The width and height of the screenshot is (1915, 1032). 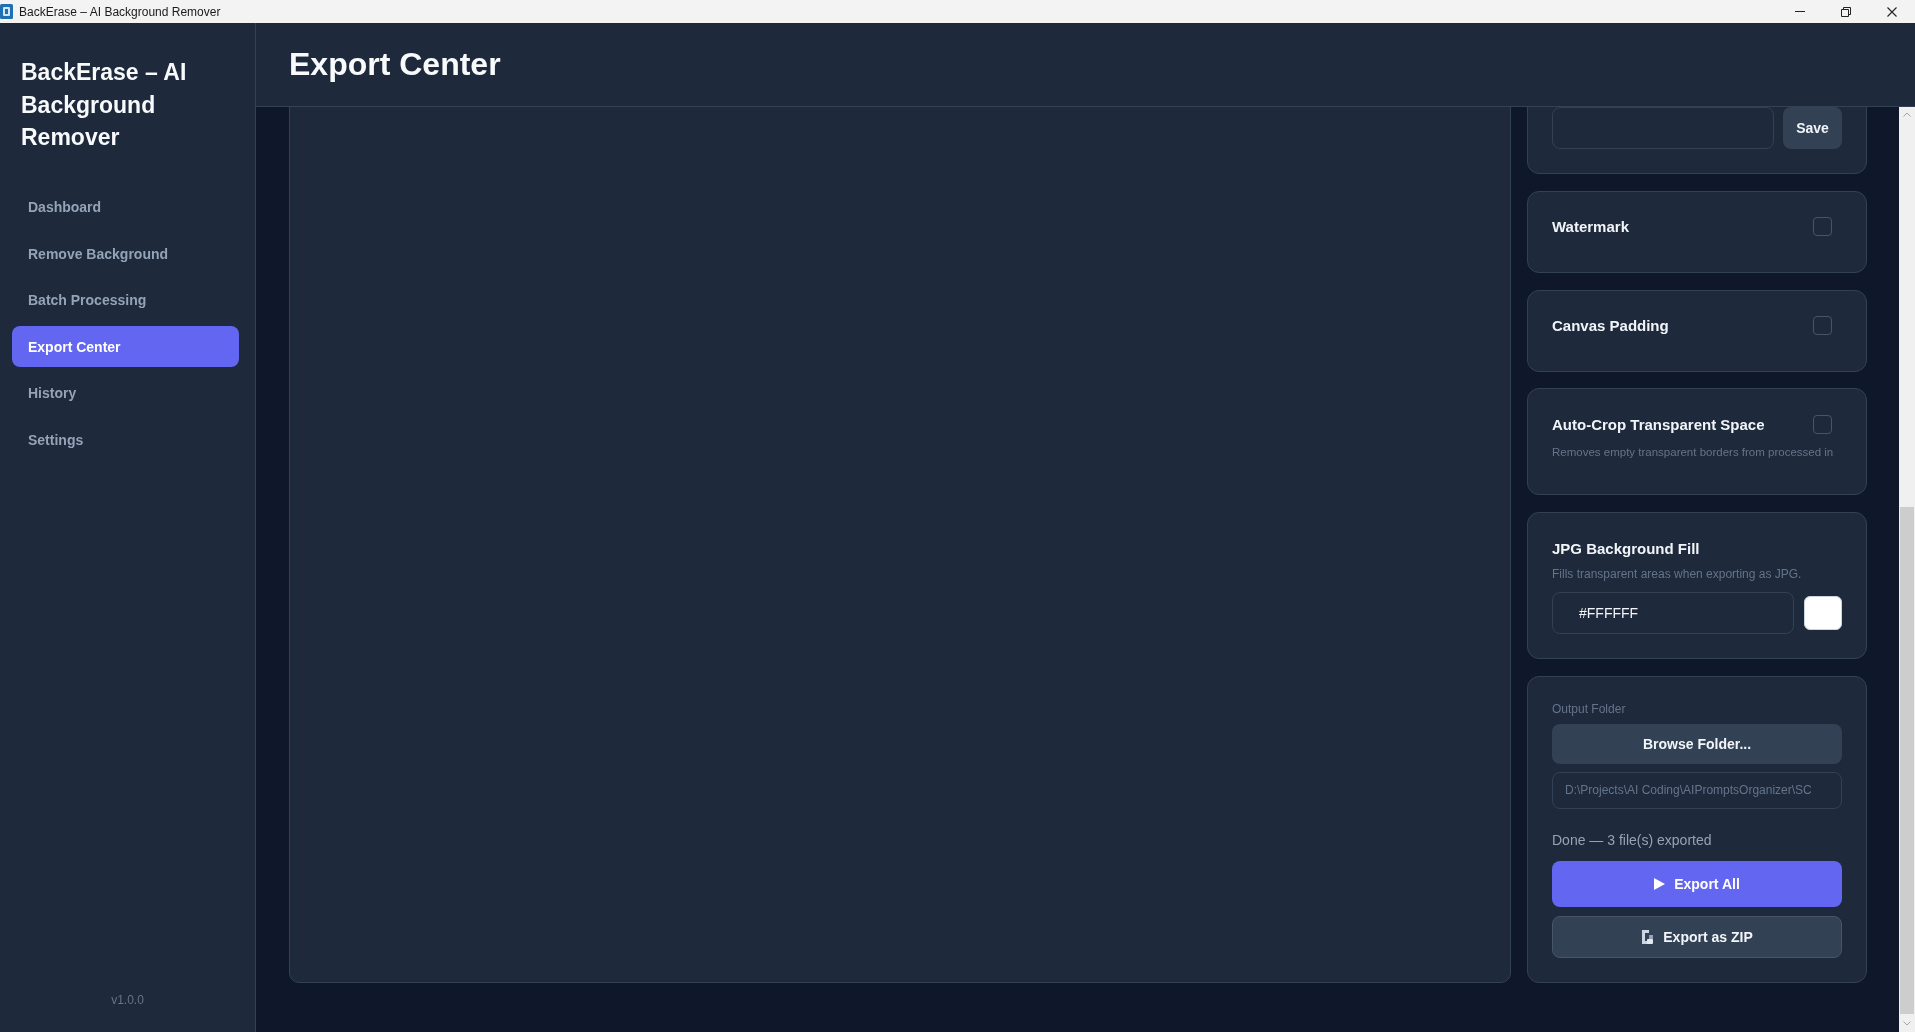 I want to click on option-label: Canvas Padding, so click(x=1610, y=326).